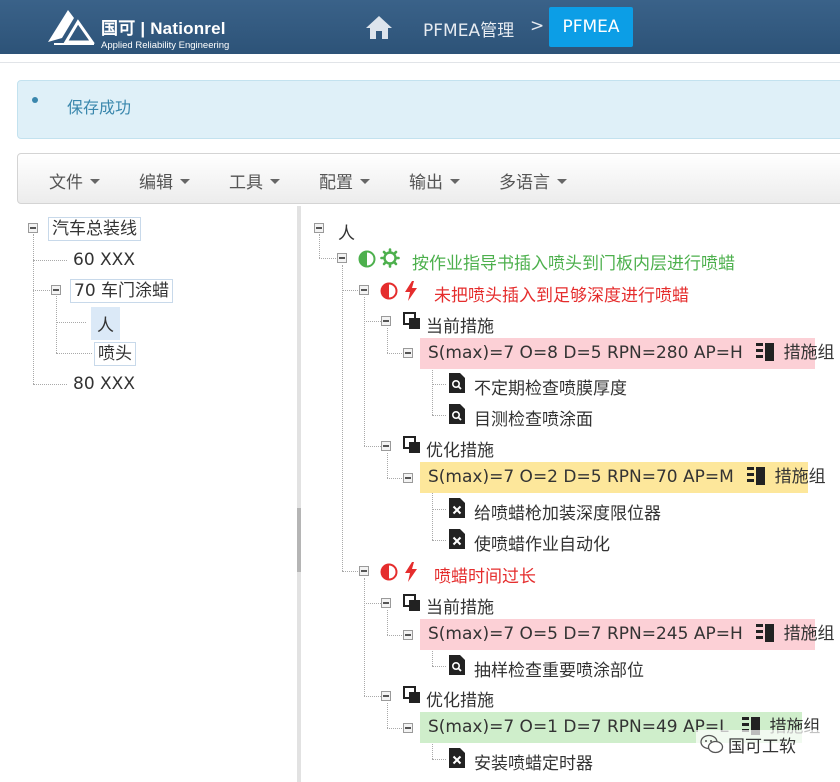  Describe the element at coordinates (573, 261) in the screenshot. I see `function-node: 按作业指导书插入喷头到门板内层进行喷蜡` at that location.